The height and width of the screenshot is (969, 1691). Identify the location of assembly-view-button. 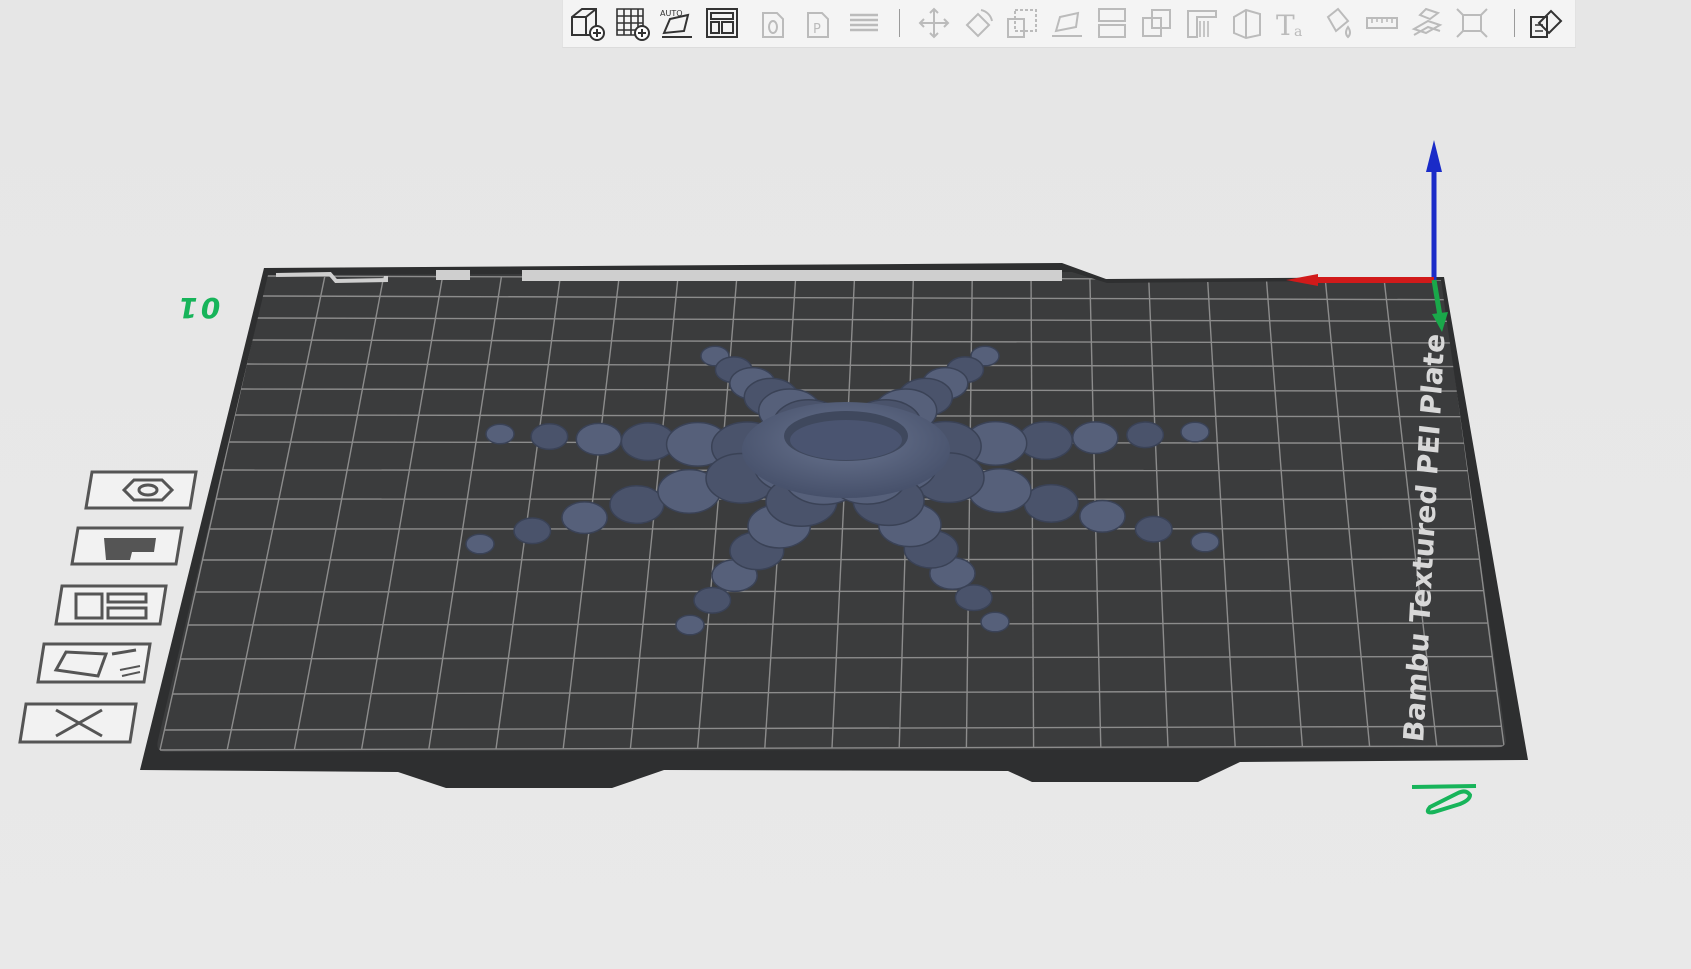
(1546, 23).